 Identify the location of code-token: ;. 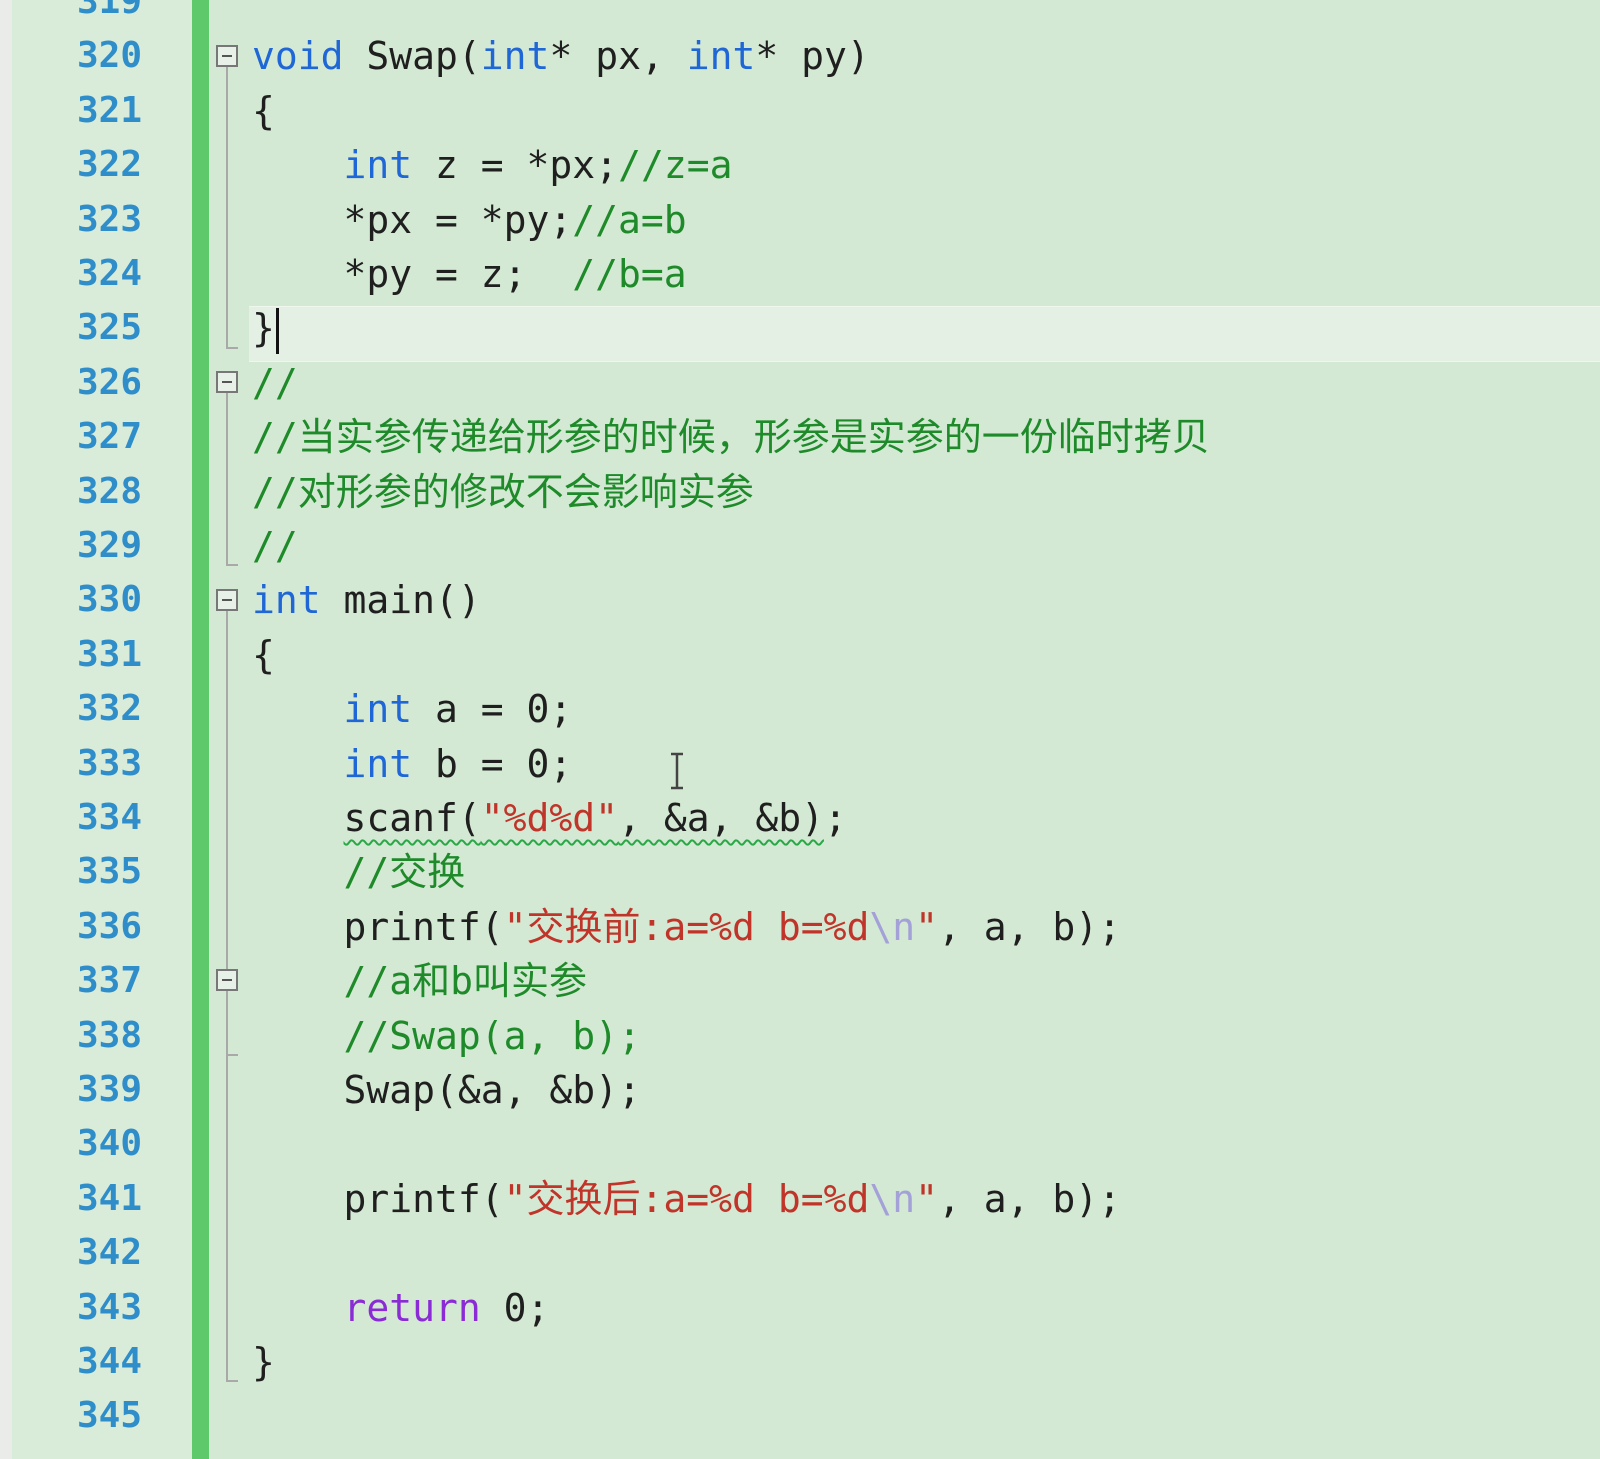
(835, 818).